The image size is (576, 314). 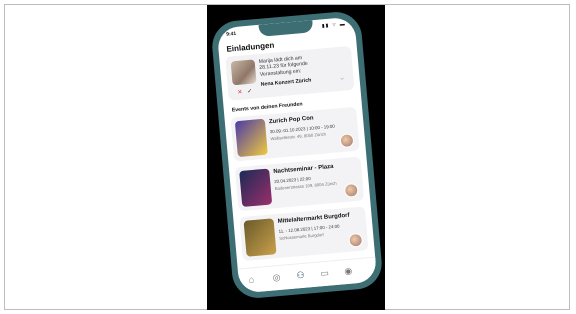 What do you see at coordinates (231, 34) in the screenshot?
I see `status-time: 9:41` at bounding box center [231, 34].